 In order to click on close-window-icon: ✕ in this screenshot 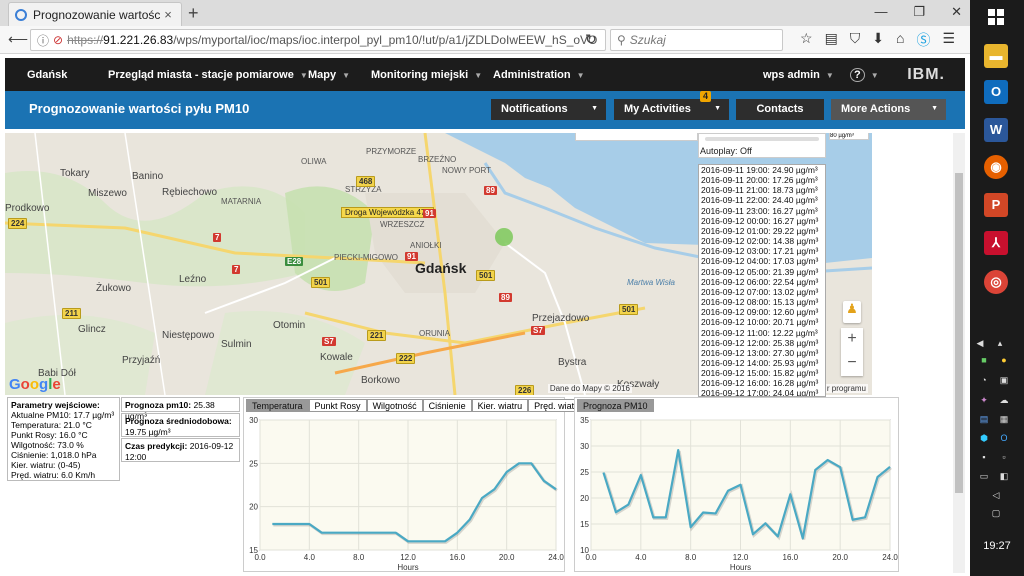, I will do `click(956, 12)`.